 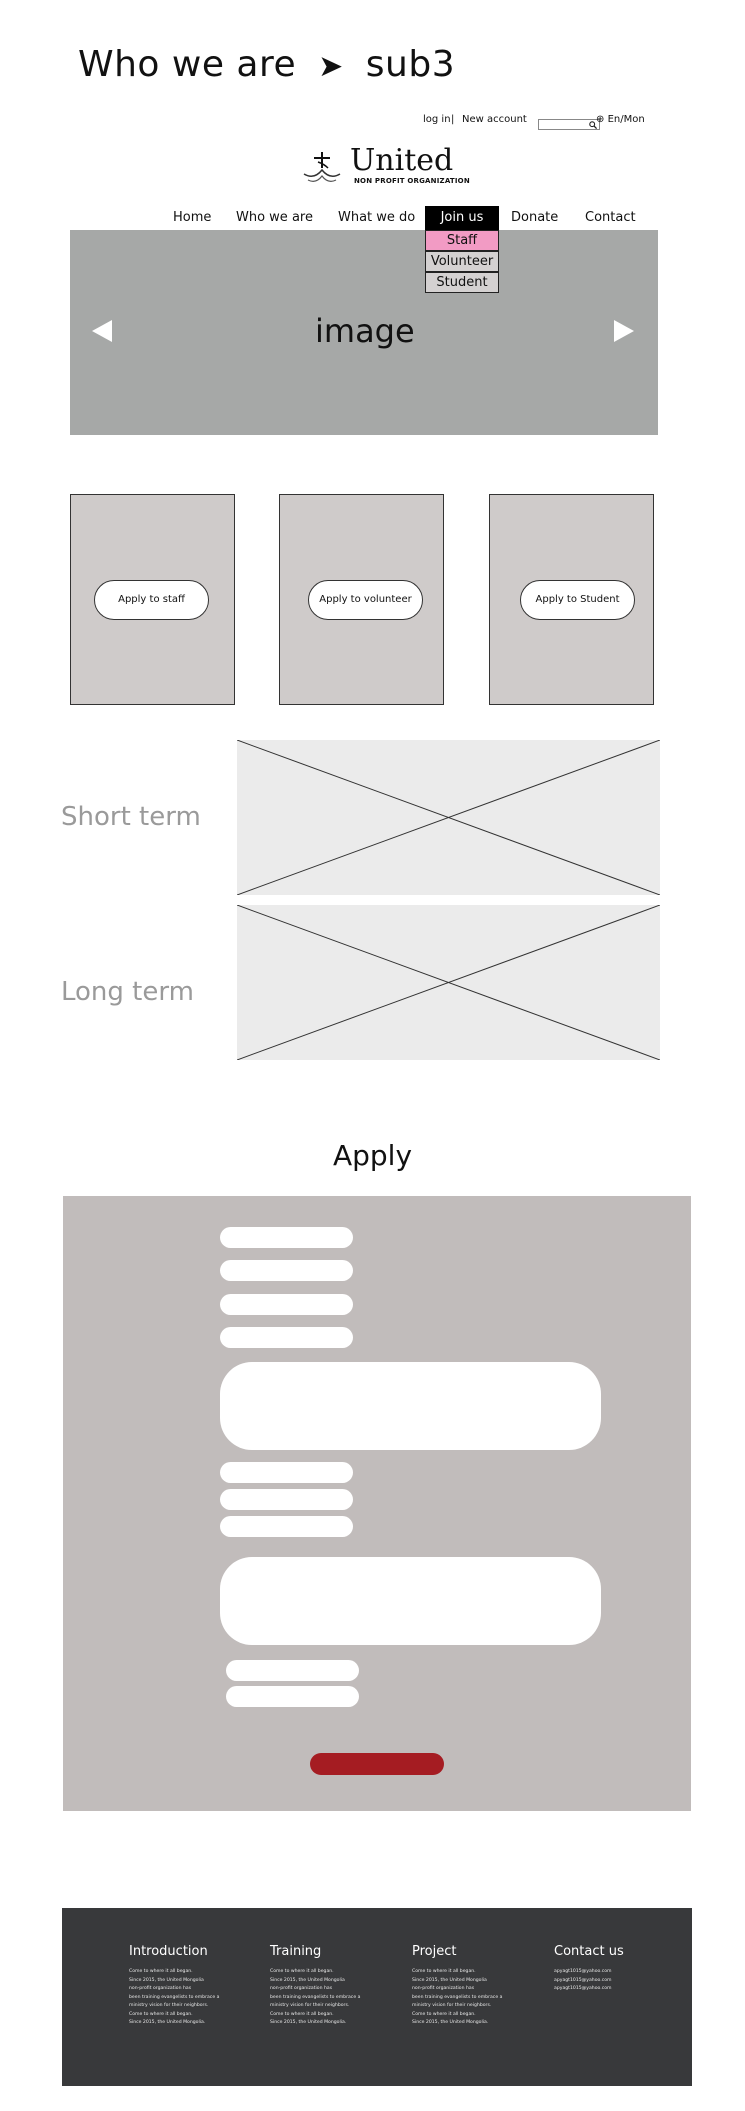 I want to click on footer-title-project: Project, so click(x=434, y=1951).